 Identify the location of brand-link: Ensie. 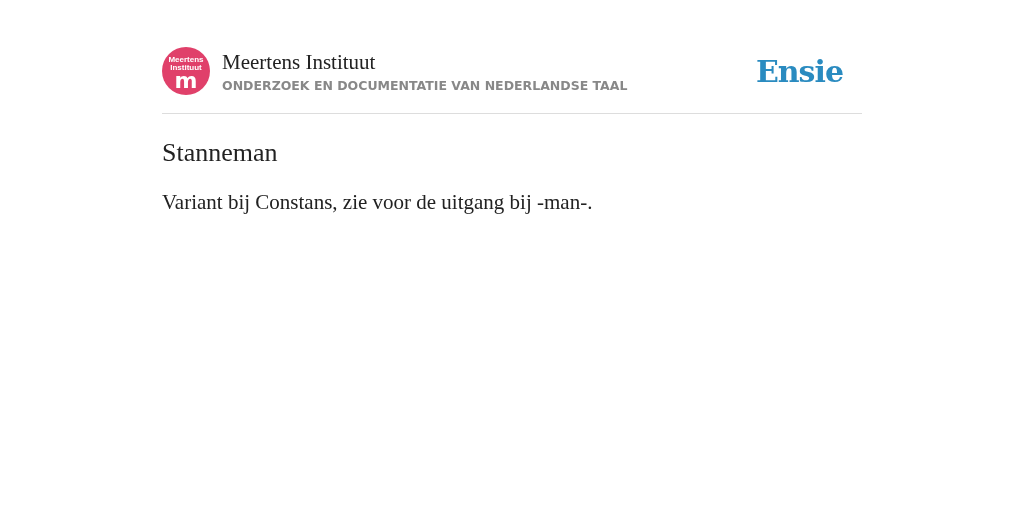
(799, 71).